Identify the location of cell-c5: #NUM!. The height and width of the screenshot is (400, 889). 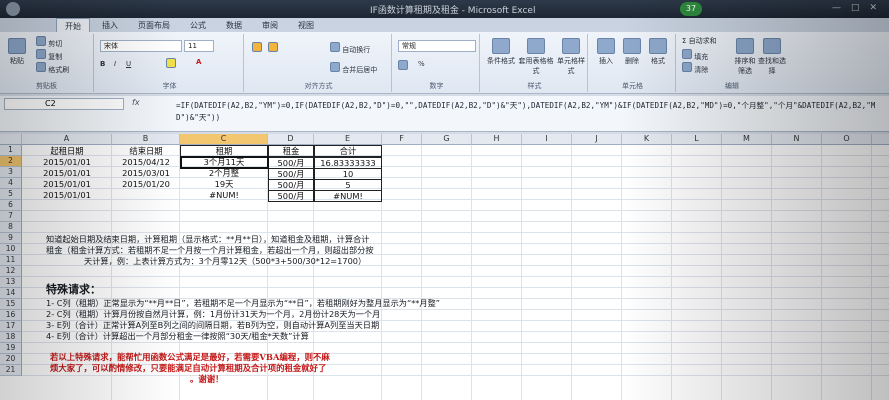
(224, 195).